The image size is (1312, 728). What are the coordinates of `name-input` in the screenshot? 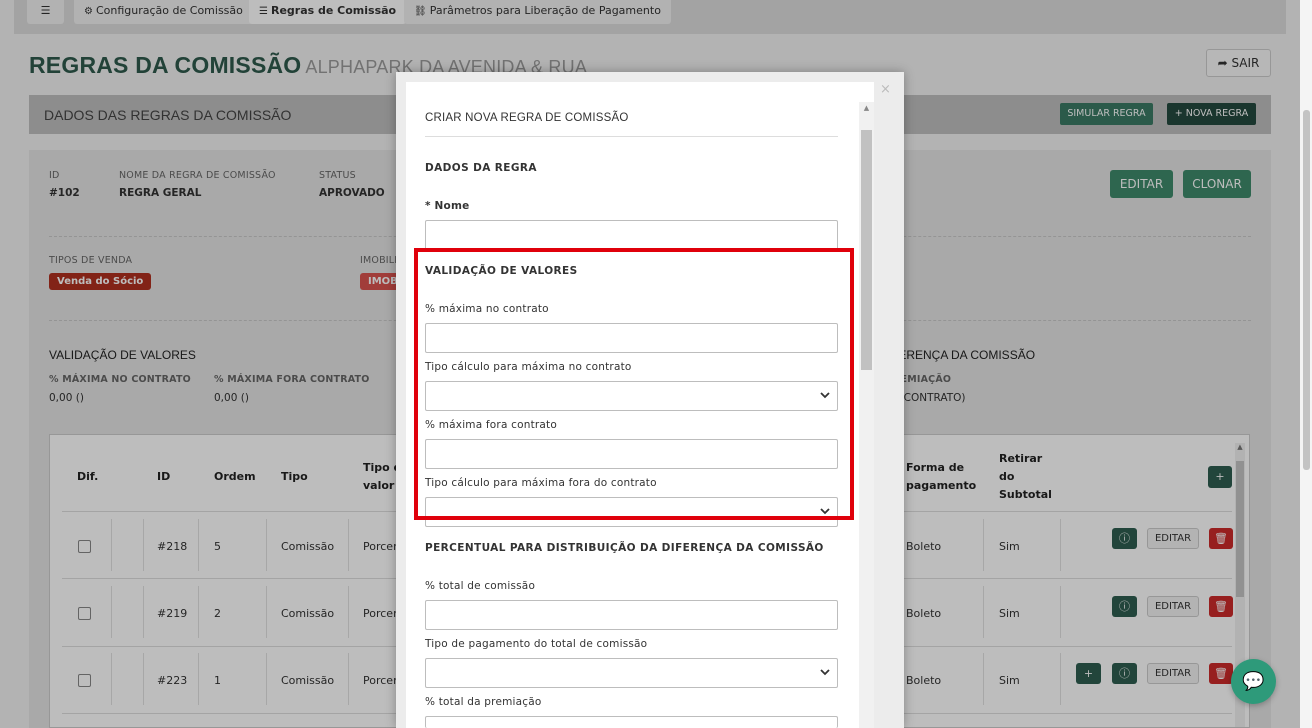 It's located at (631, 235).